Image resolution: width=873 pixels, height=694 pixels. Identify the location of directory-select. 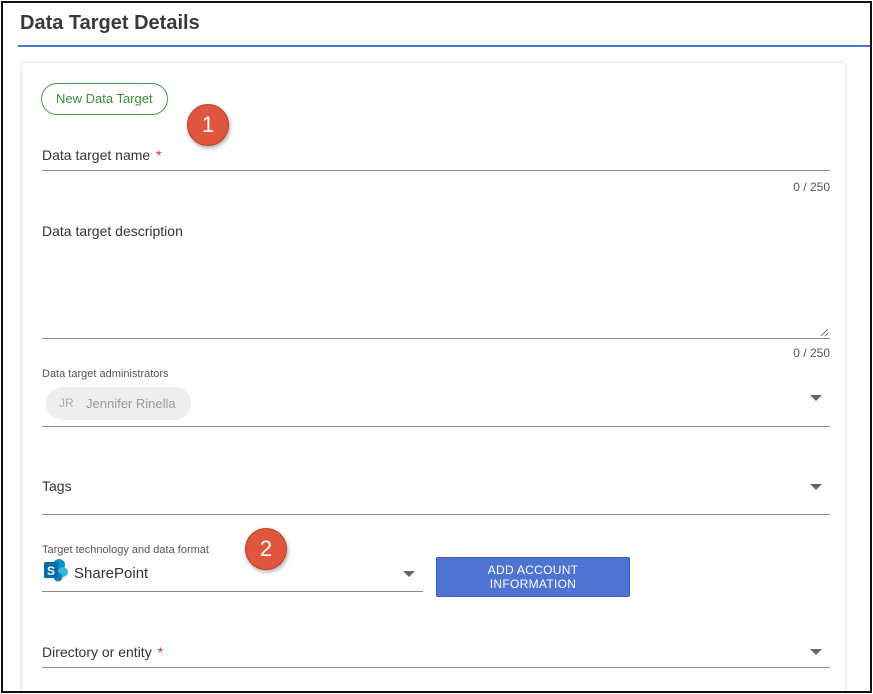
(436, 667).